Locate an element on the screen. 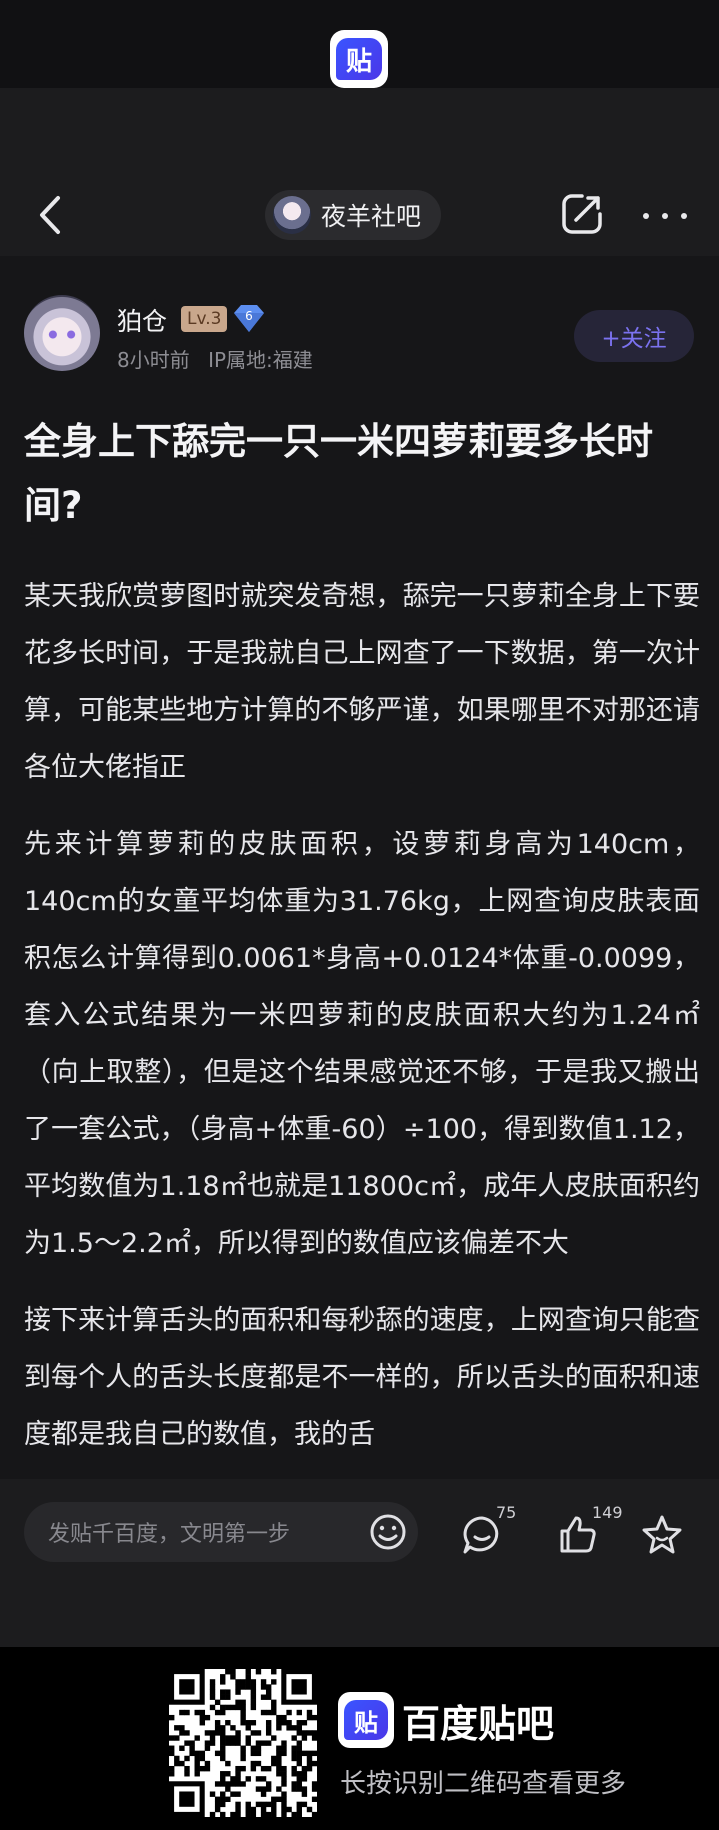 This screenshot has height=1830, width=719. post-time: 8小时前 is located at coordinates (153, 360).